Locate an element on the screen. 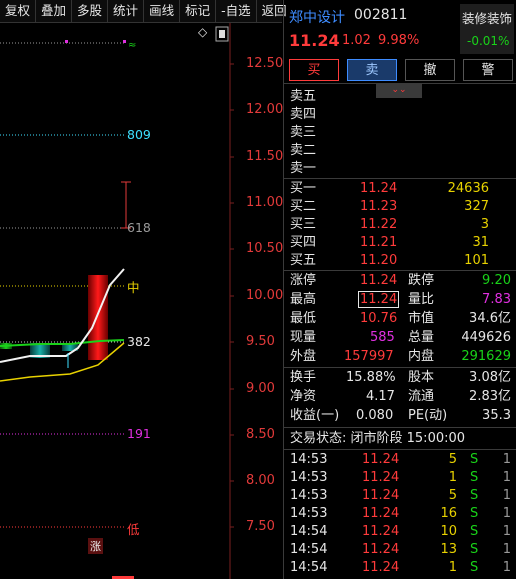 Image resolution: width=516 pixels, height=579 pixels. toolbar-diejia: 叠加 is located at coordinates (54, 11).